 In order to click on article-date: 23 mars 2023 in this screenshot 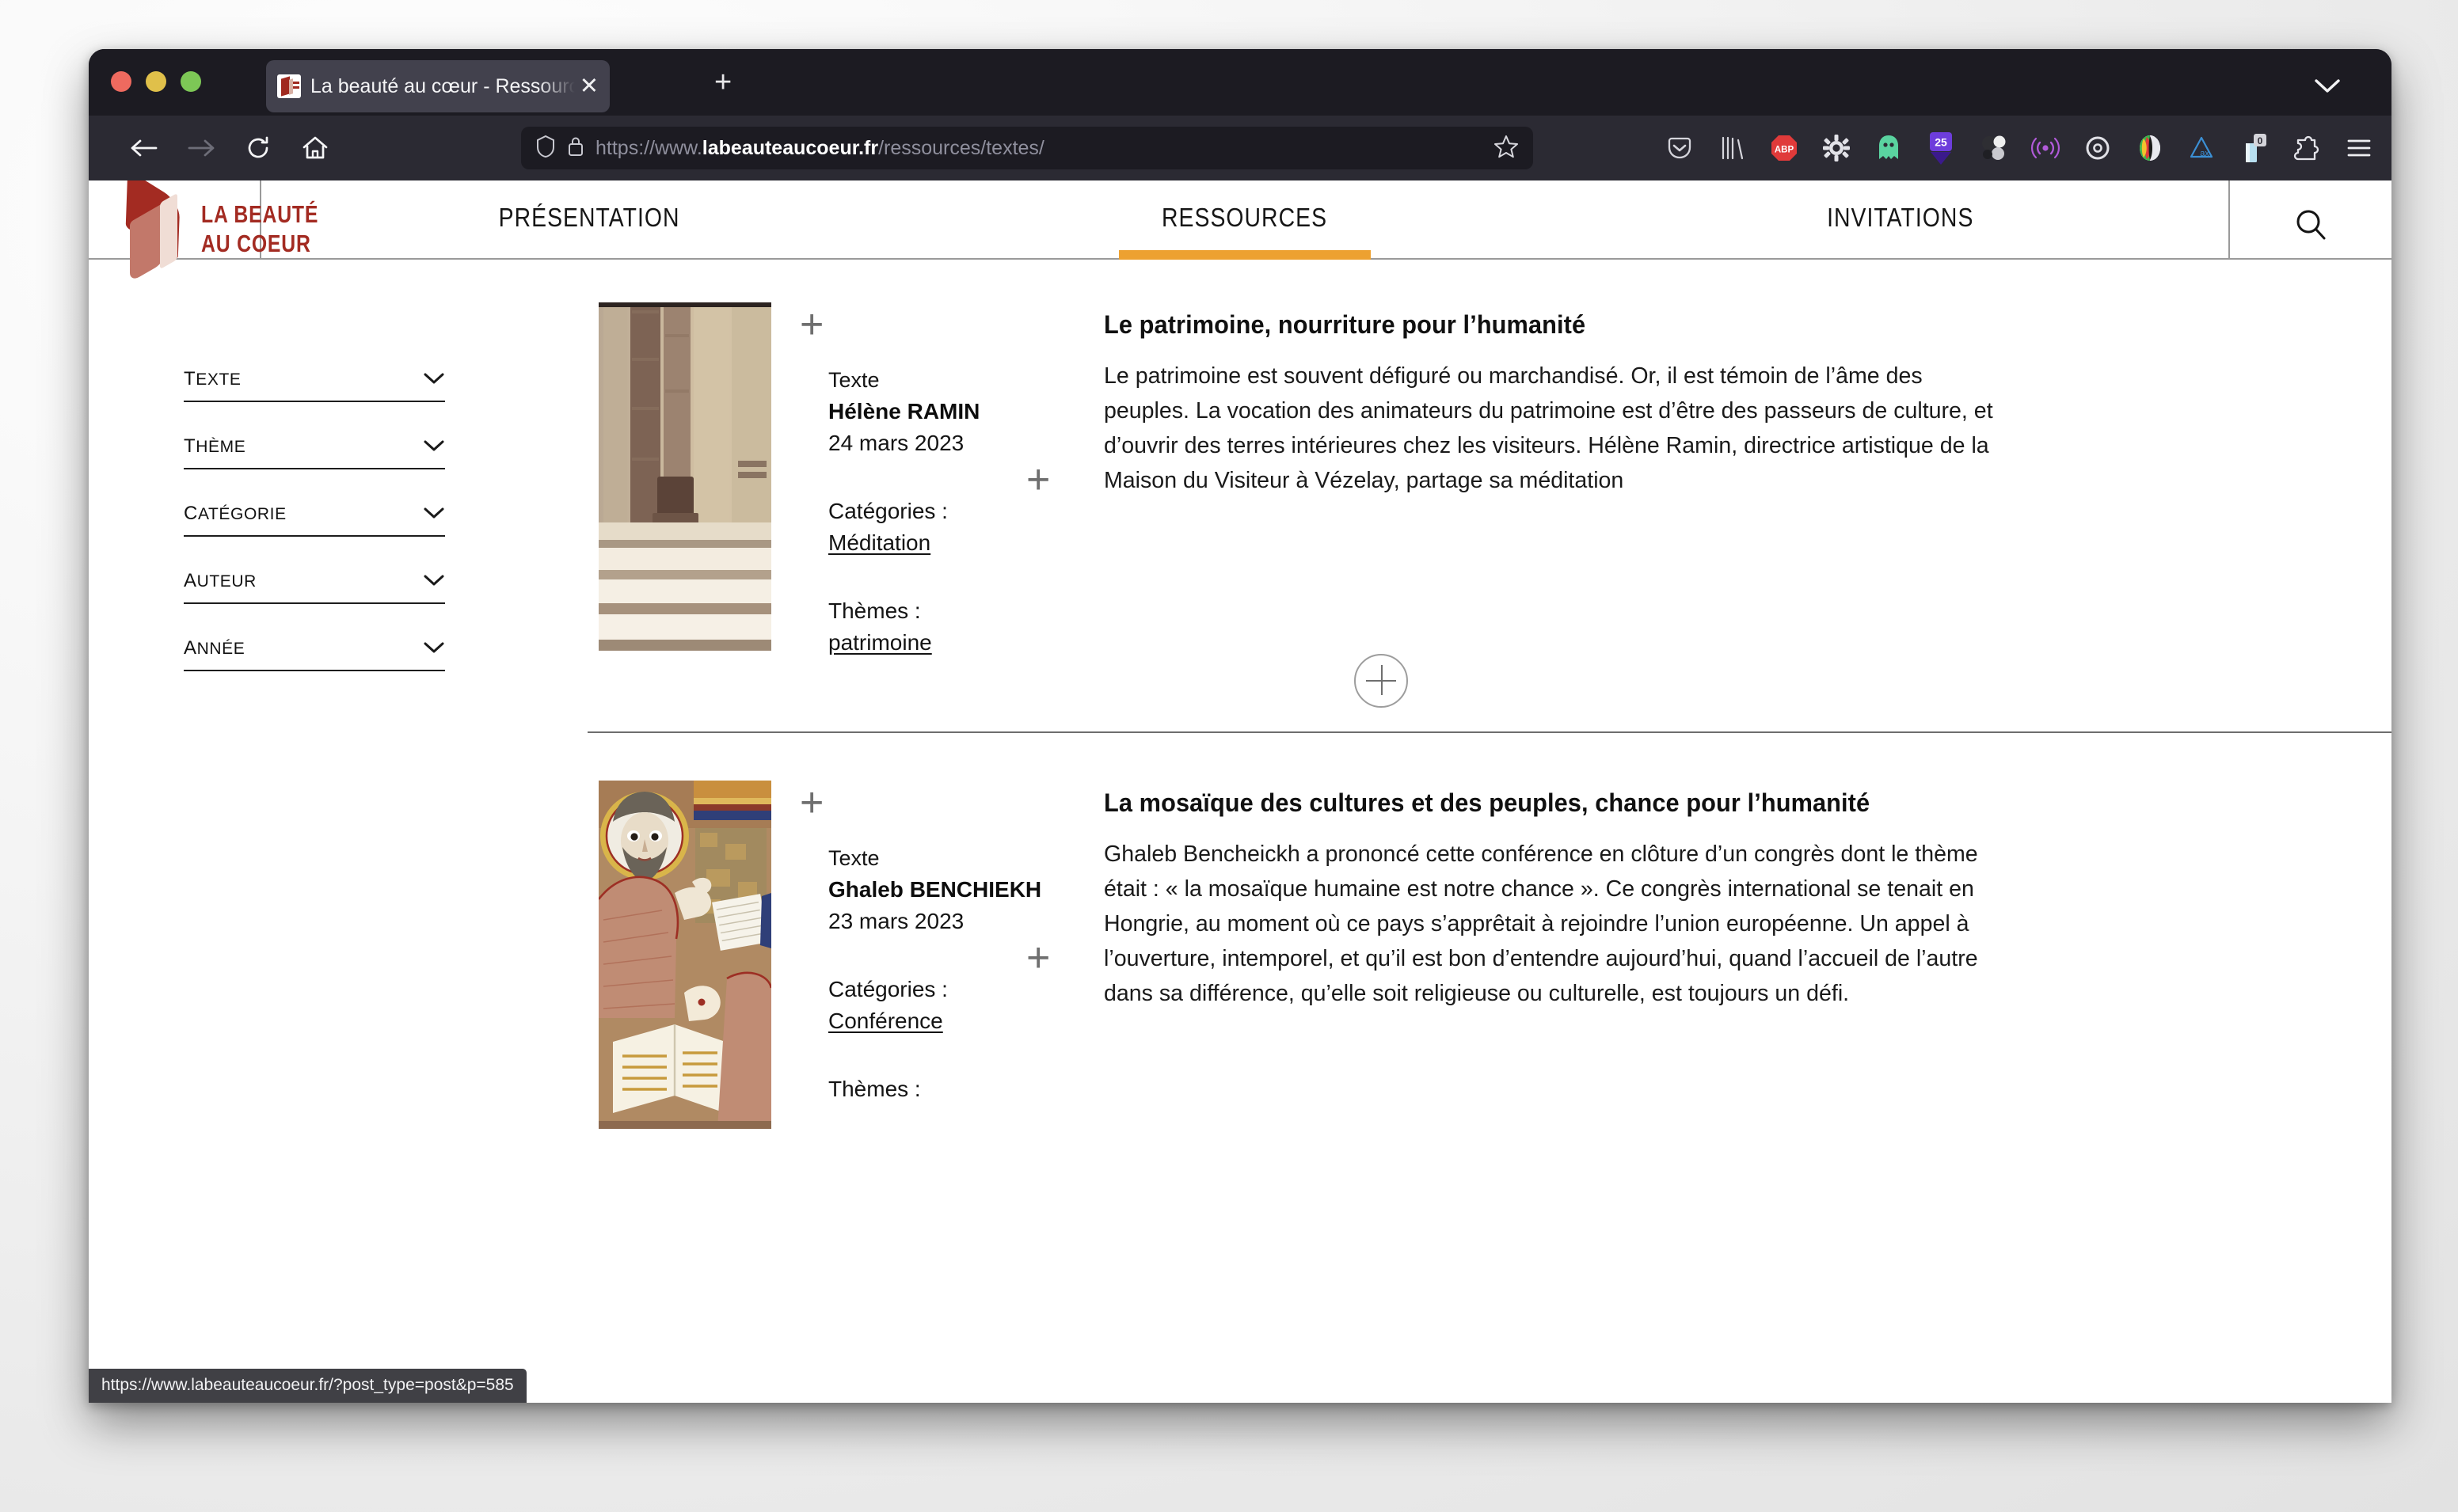, I will do `click(896, 921)`.